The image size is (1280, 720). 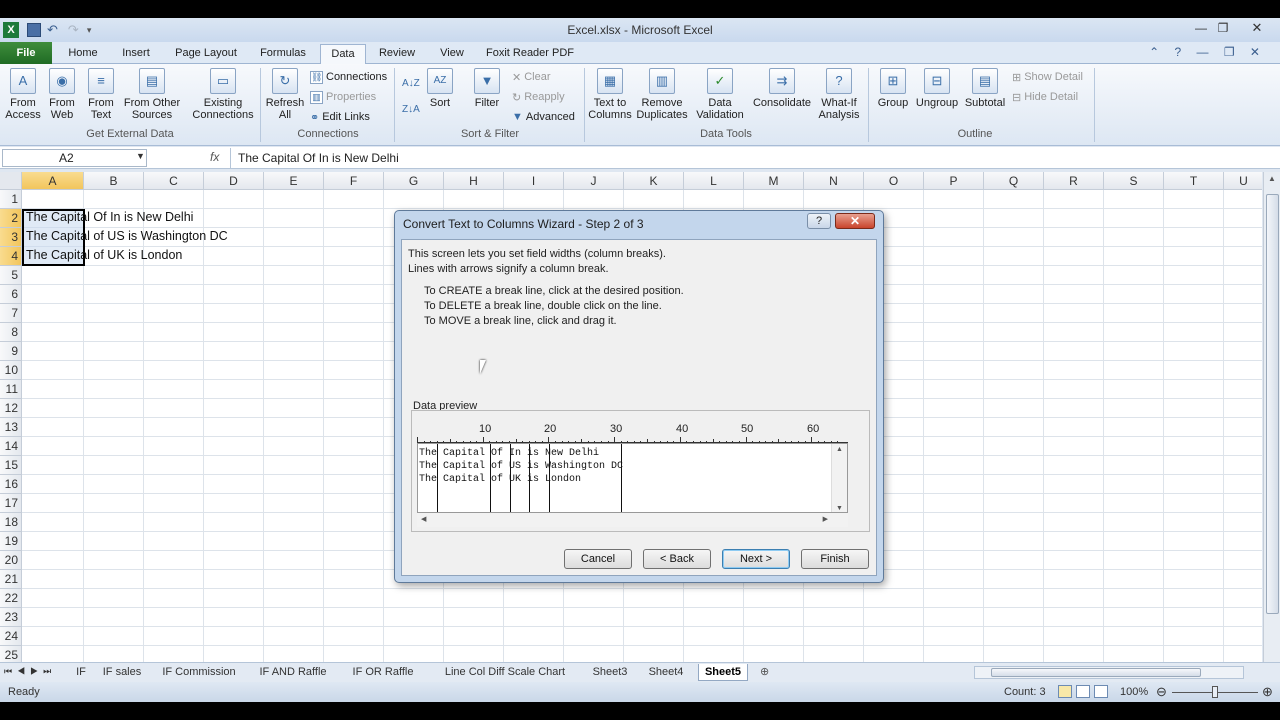 What do you see at coordinates (11, 465) in the screenshot?
I see `row-header: 15` at bounding box center [11, 465].